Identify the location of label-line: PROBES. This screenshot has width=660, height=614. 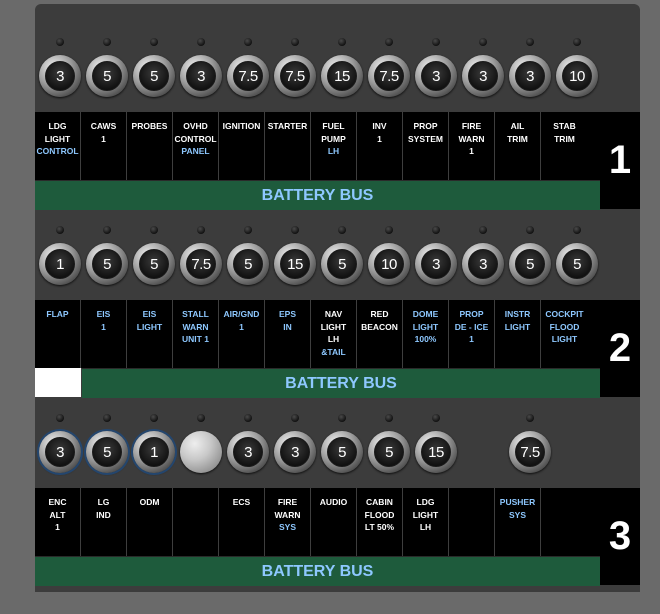
(149, 126).